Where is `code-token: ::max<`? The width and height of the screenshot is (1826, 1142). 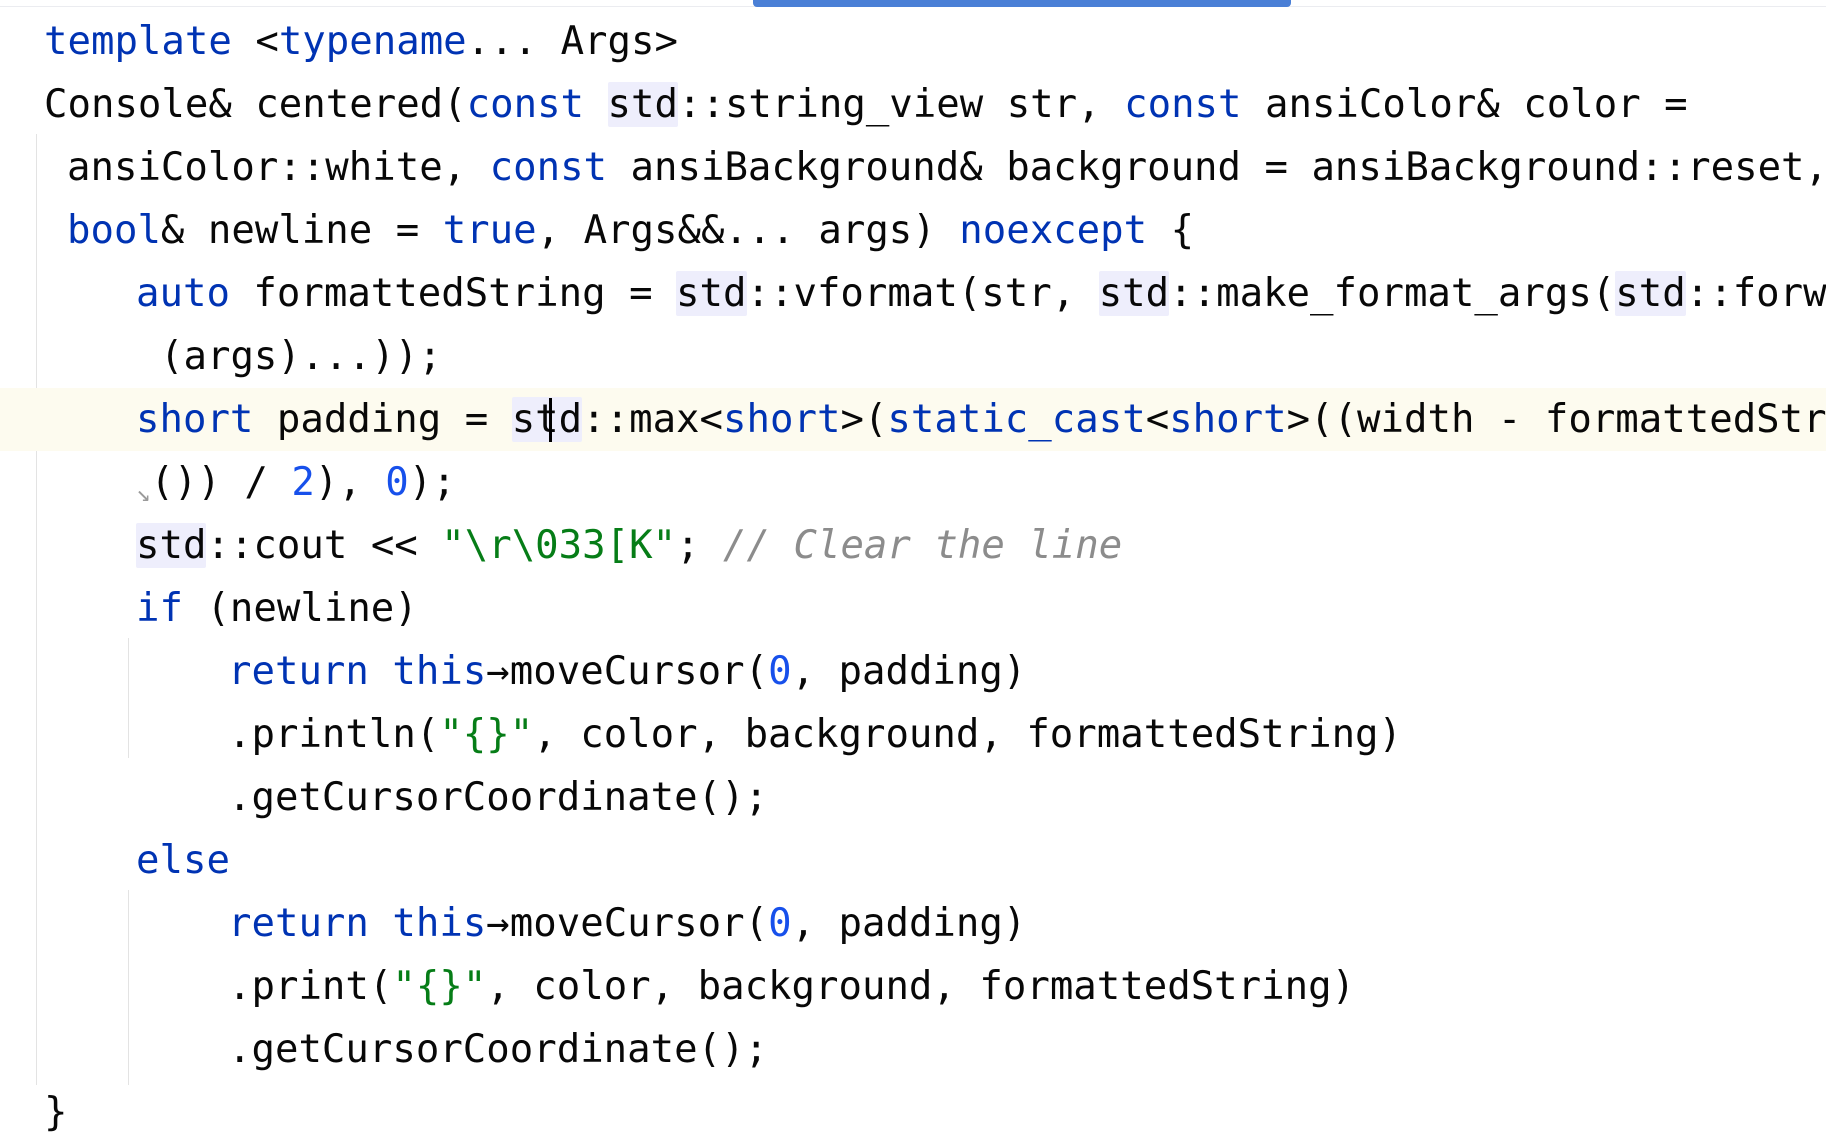
code-token: ::max< is located at coordinates (653, 419).